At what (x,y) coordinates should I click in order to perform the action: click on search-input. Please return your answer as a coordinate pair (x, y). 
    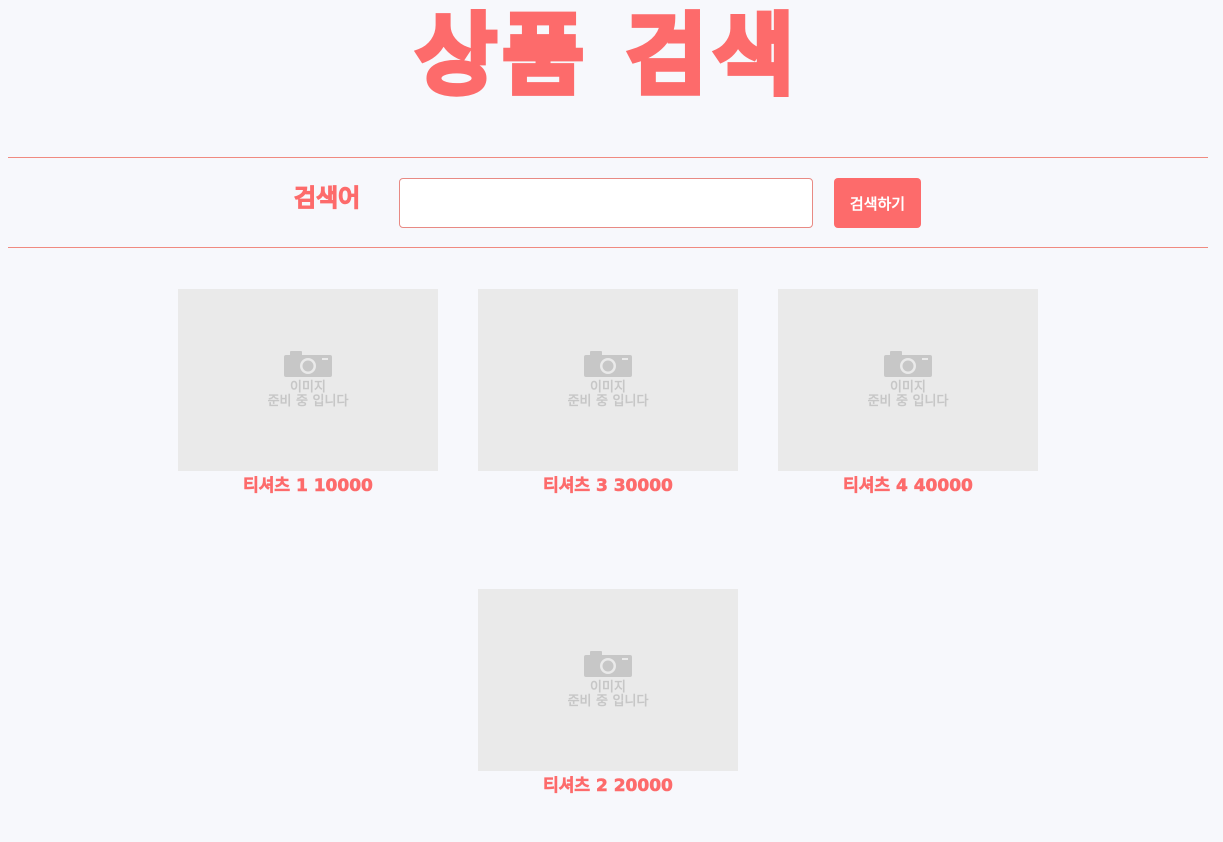
    Looking at the image, I should click on (606, 203).